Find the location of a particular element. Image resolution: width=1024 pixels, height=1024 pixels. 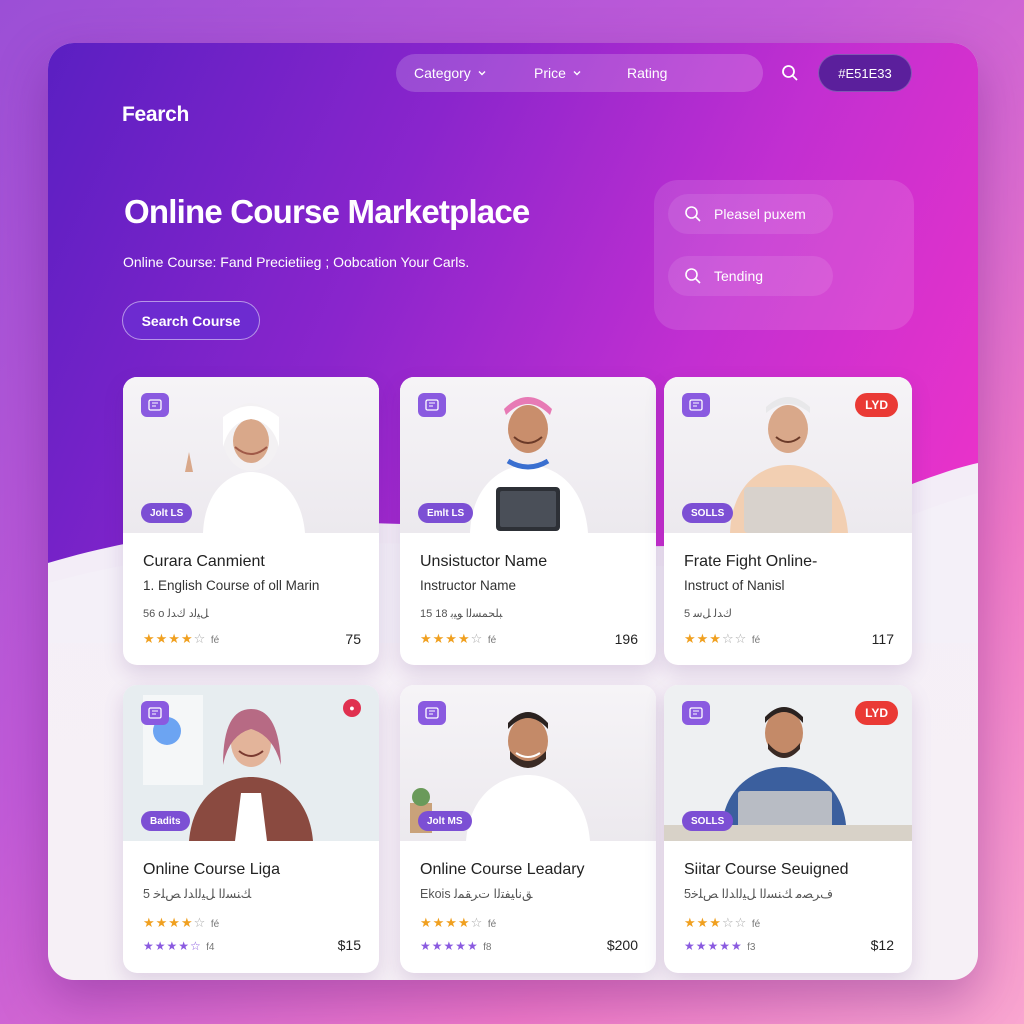

secondary-rating-stars: ★★★★☆ f4 is located at coordinates (179, 946).